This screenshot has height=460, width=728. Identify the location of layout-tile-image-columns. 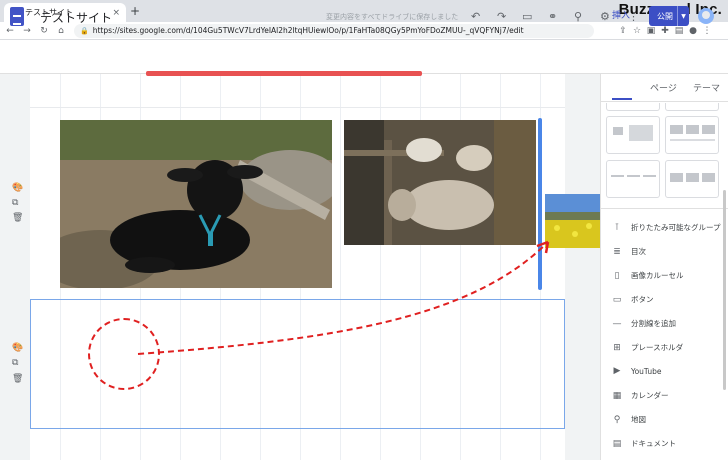
(692, 179).